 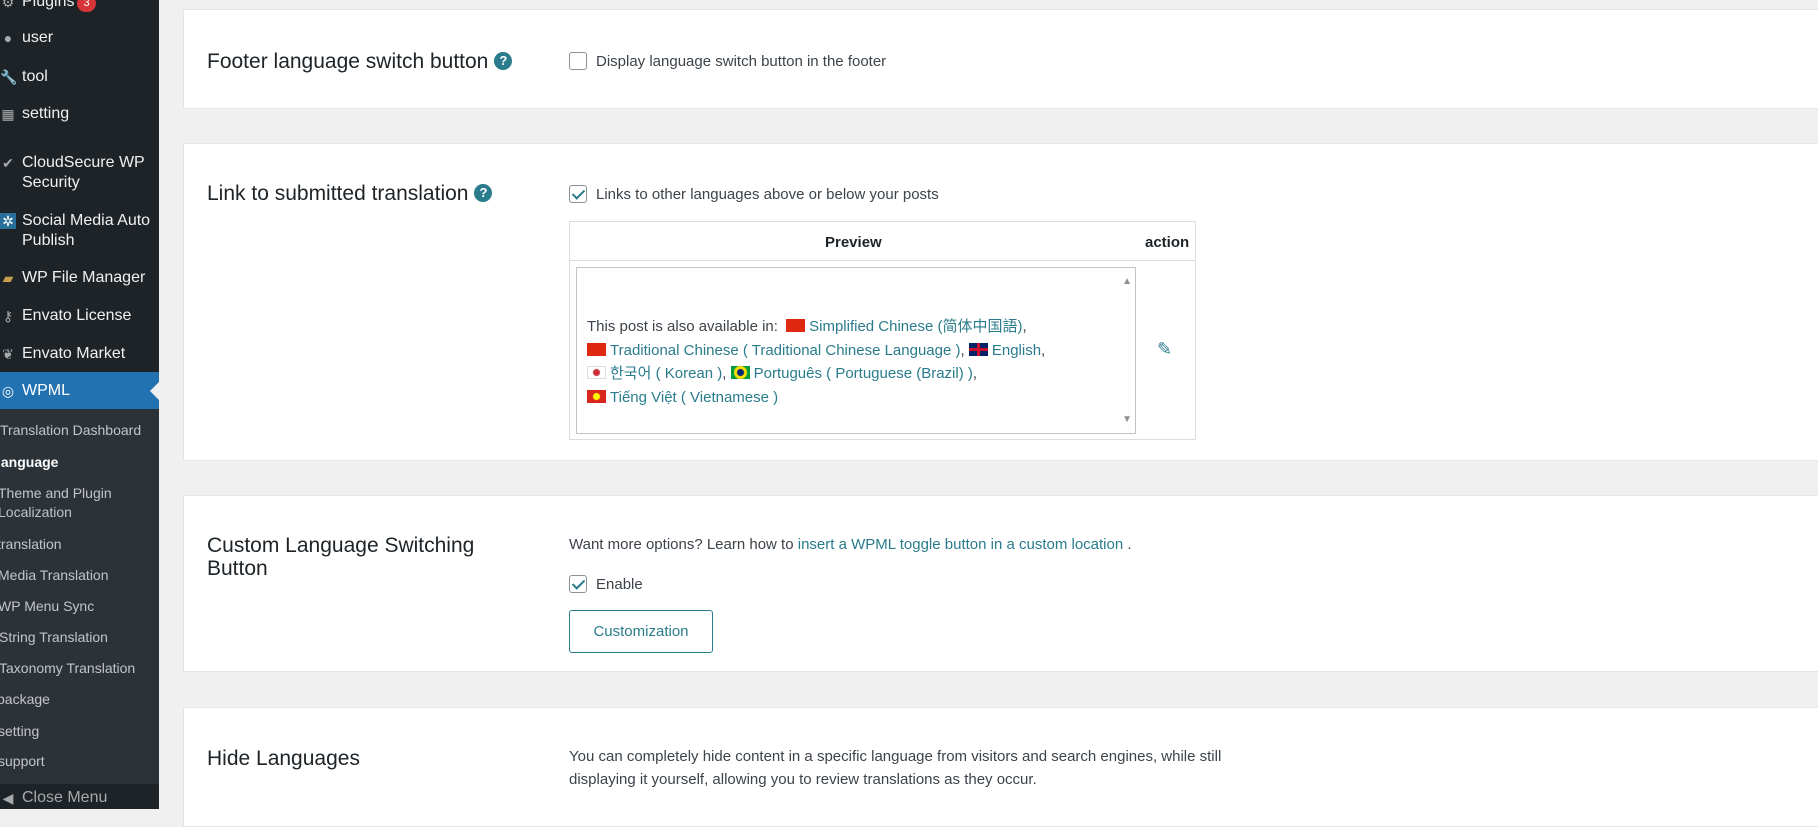 What do you see at coordinates (9, 77) in the screenshot?
I see `wrench-icon: 🔧` at bounding box center [9, 77].